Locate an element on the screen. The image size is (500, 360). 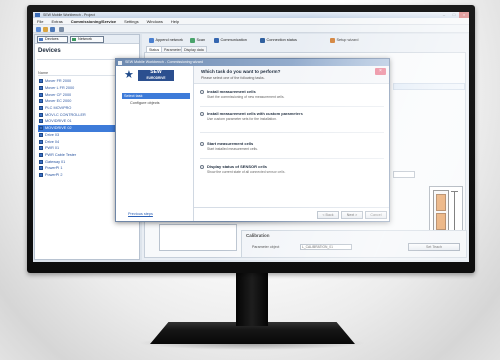
previous-steps-link: Previous steps is located at coordinates (140, 214).